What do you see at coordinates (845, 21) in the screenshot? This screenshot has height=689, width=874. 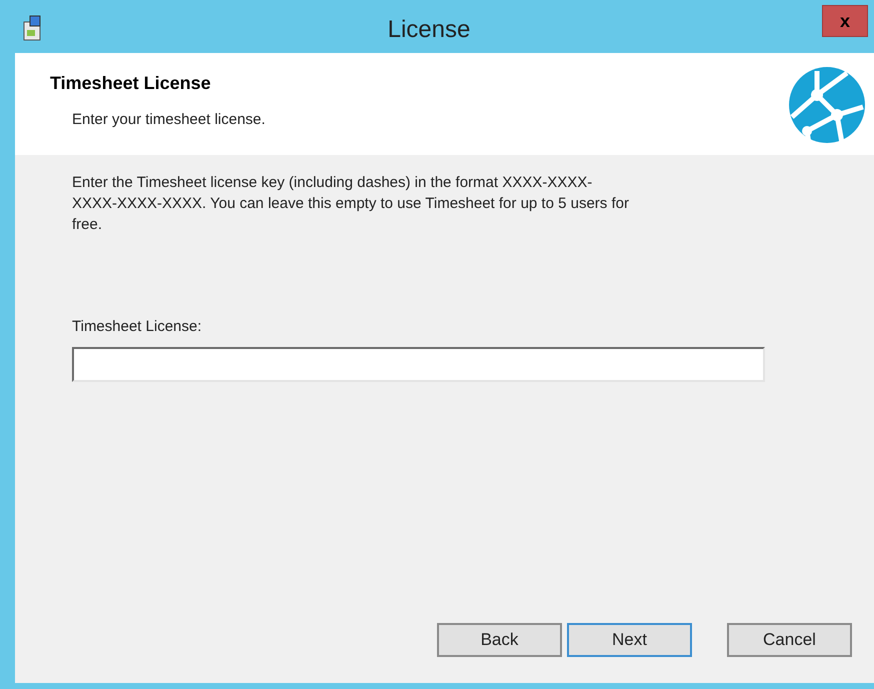 I see `close-button: x` at bounding box center [845, 21].